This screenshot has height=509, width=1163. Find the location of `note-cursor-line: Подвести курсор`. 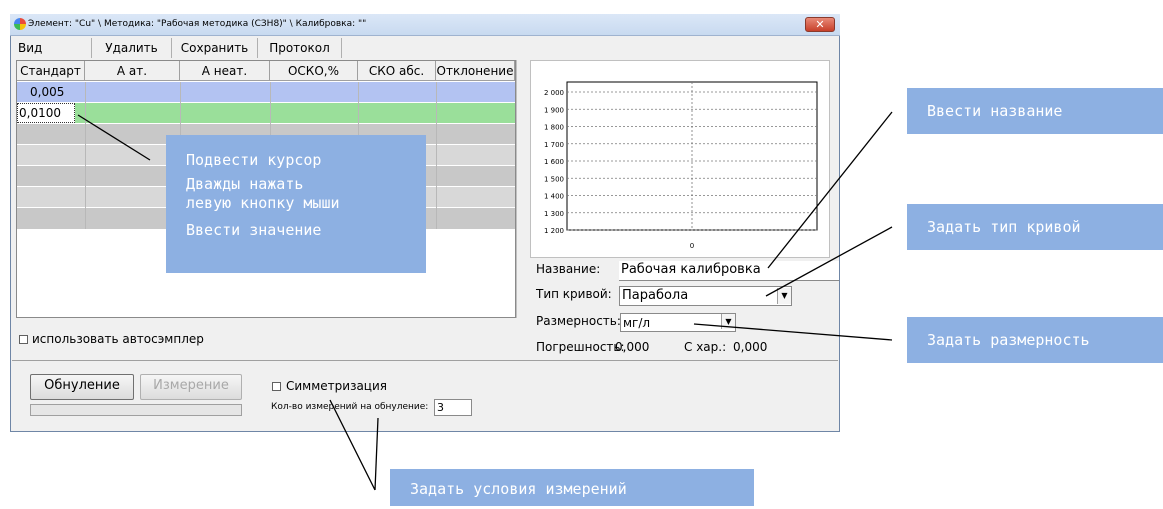

note-cursor-line: Подвести курсор is located at coordinates (254, 160).